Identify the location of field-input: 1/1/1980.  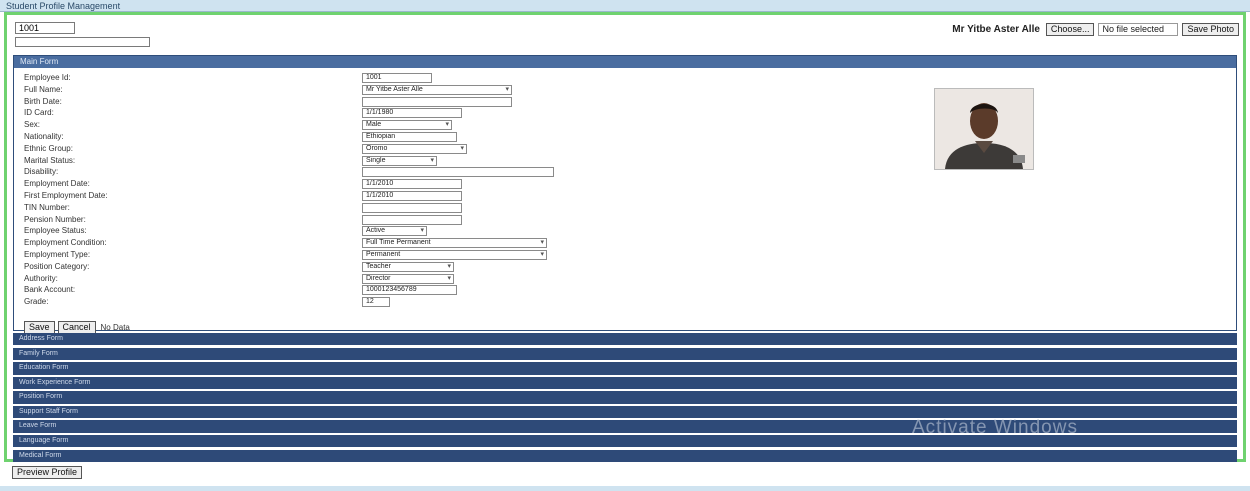
(412, 113).